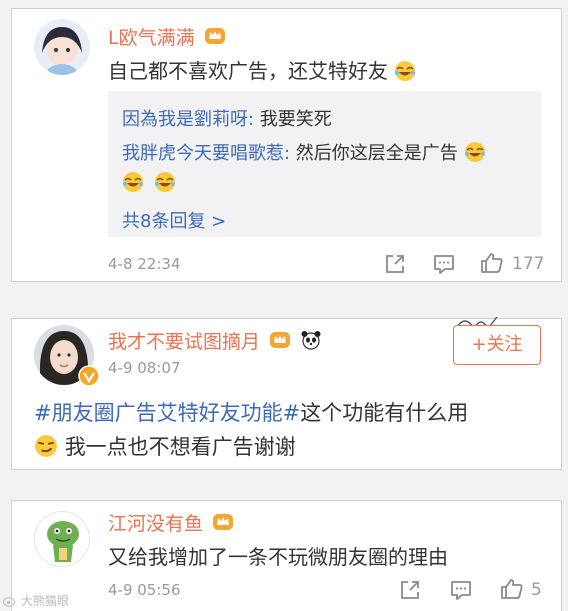 The image size is (568, 611). What do you see at coordinates (155, 524) in the screenshot?
I see `username-text: 江河没有鱼` at bounding box center [155, 524].